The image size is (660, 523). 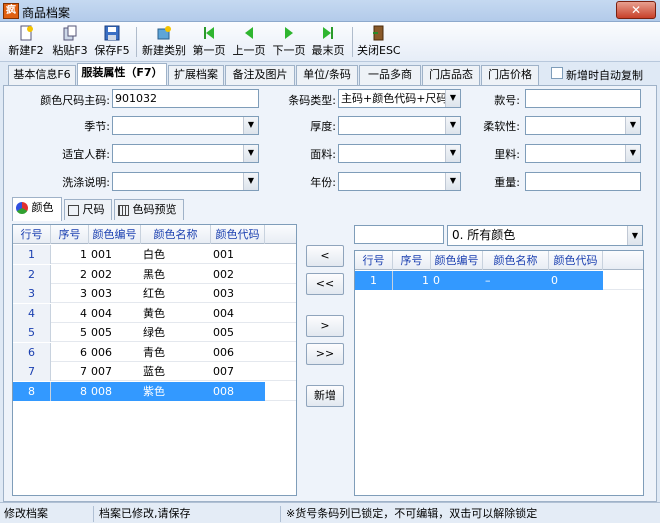 What do you see at coordinates (32, 274) in the screenshot?
I see `row-number-cell: 2` at bounding box center [32, 274].